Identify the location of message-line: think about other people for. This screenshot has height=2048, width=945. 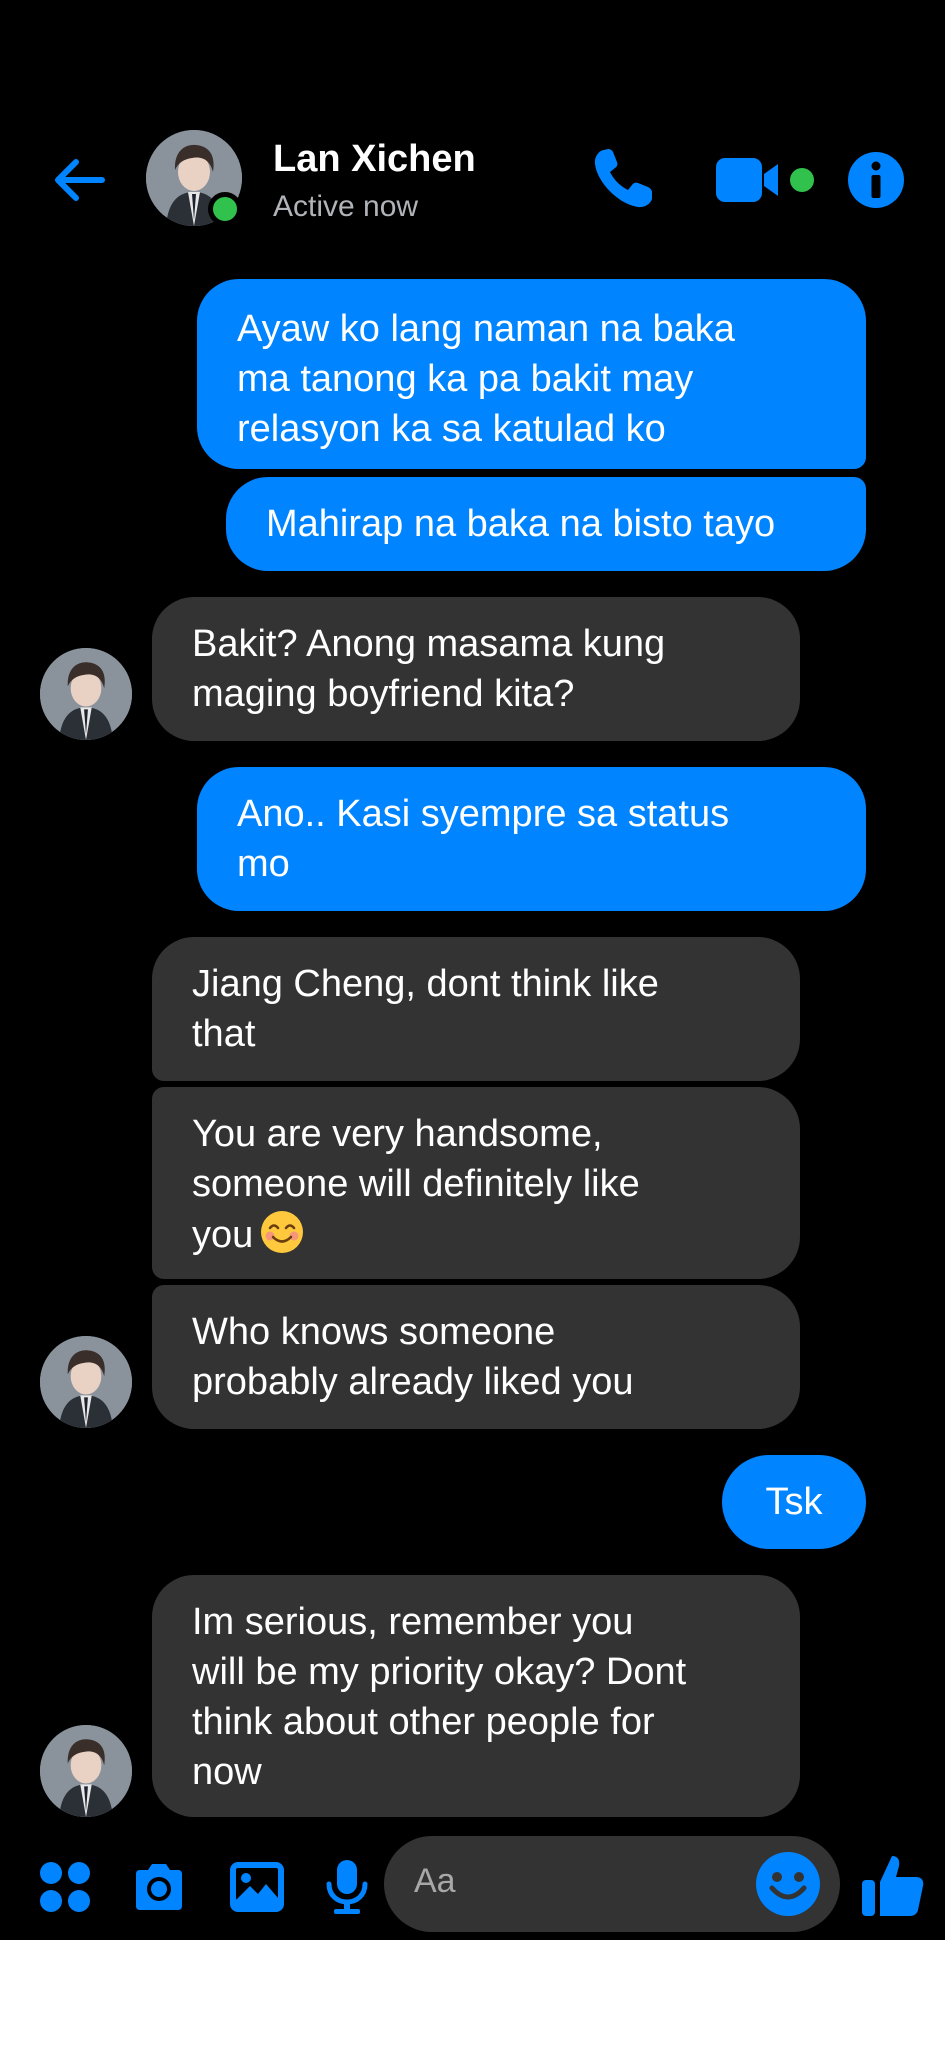
(423, 1722).